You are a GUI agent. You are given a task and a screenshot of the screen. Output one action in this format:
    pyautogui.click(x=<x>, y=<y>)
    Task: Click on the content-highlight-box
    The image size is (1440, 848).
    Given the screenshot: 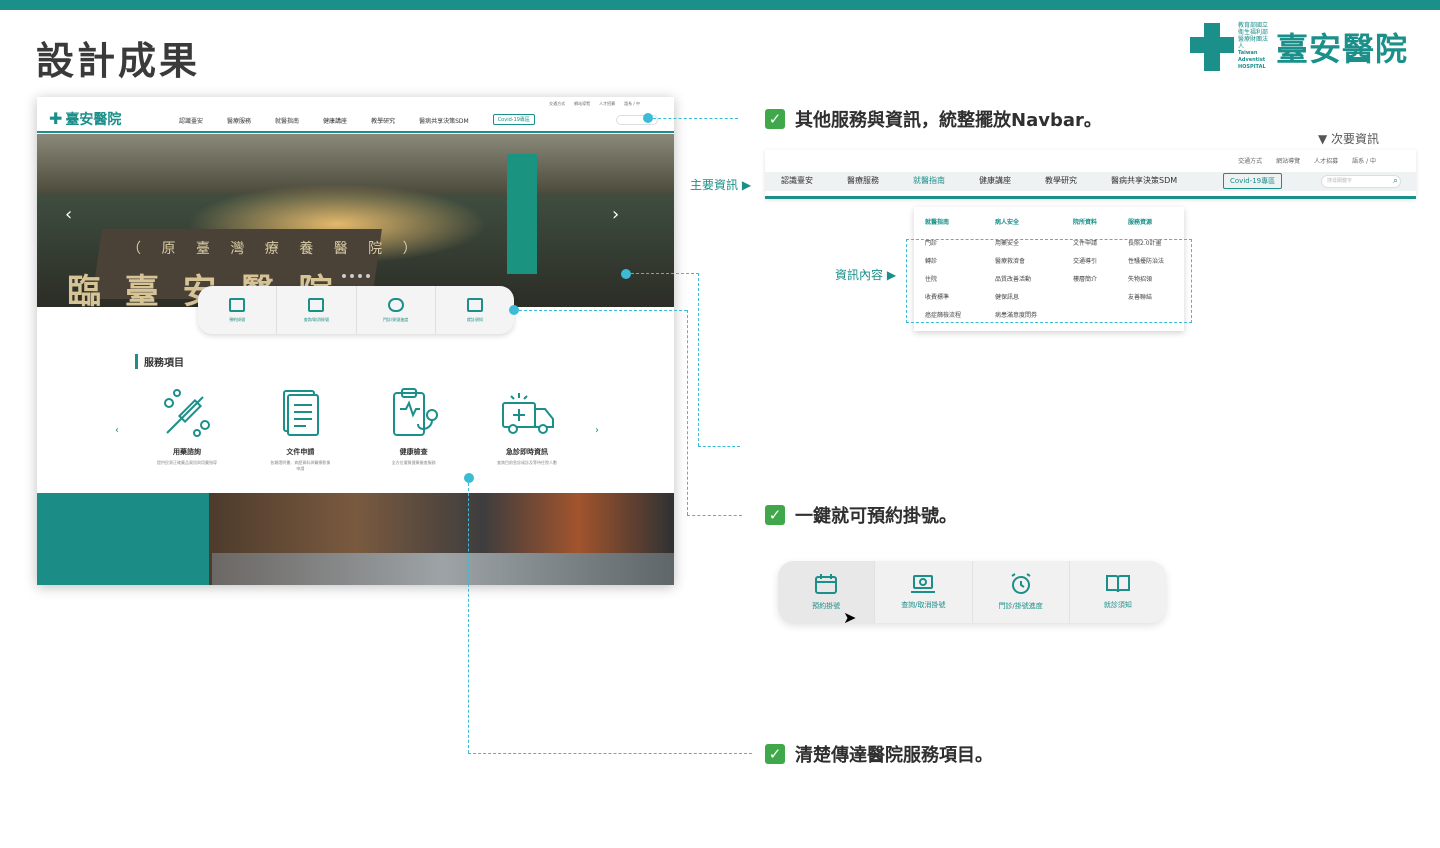 What is the action you would take?
    pyautogui.click(x=1049, y=281)
    